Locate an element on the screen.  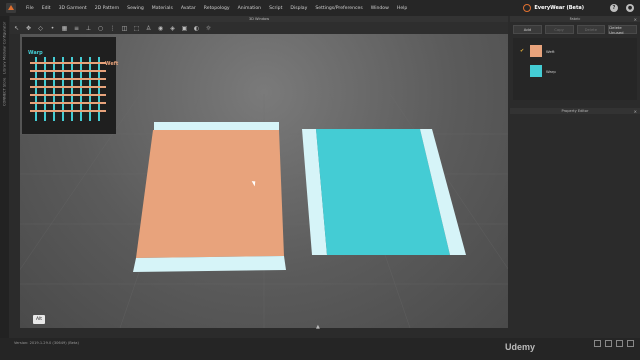
layout-icon is located at coordinates (597, 343).